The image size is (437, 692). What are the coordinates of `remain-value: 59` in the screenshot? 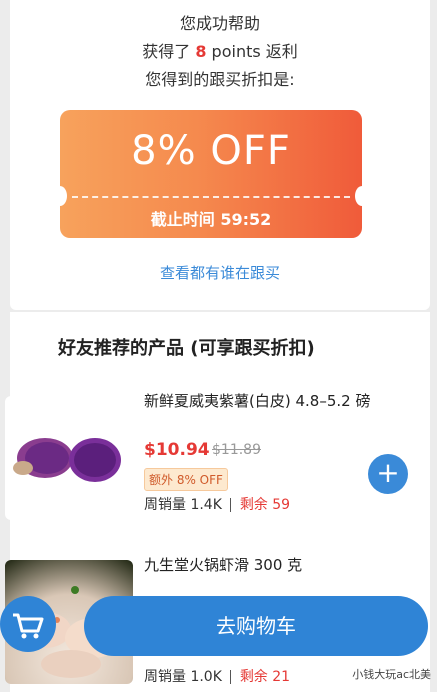 It's located at (281, 505).